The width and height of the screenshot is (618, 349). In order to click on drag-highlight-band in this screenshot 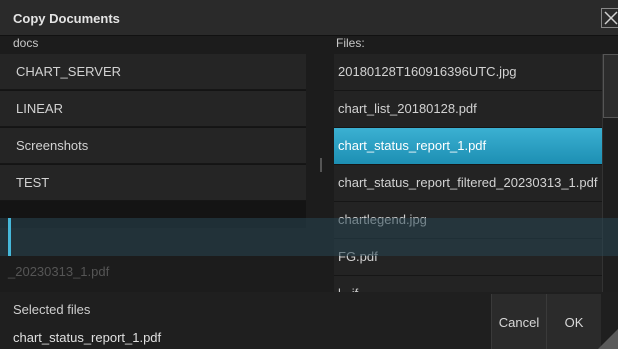, I will do `click(309, 237)`.